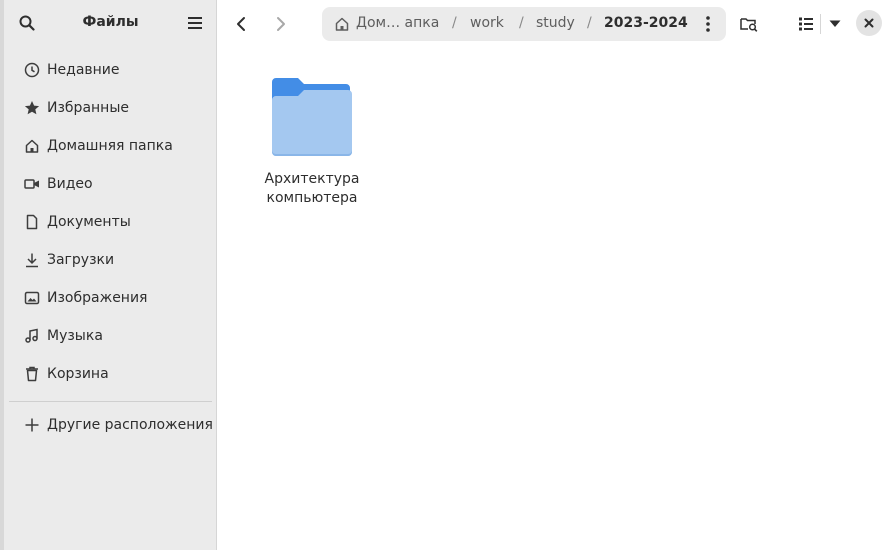  What do you see at coordinates (70, 184) in the screenshot?
I see `sidebar-item-label: Видео` at bounding box center [70, 184].